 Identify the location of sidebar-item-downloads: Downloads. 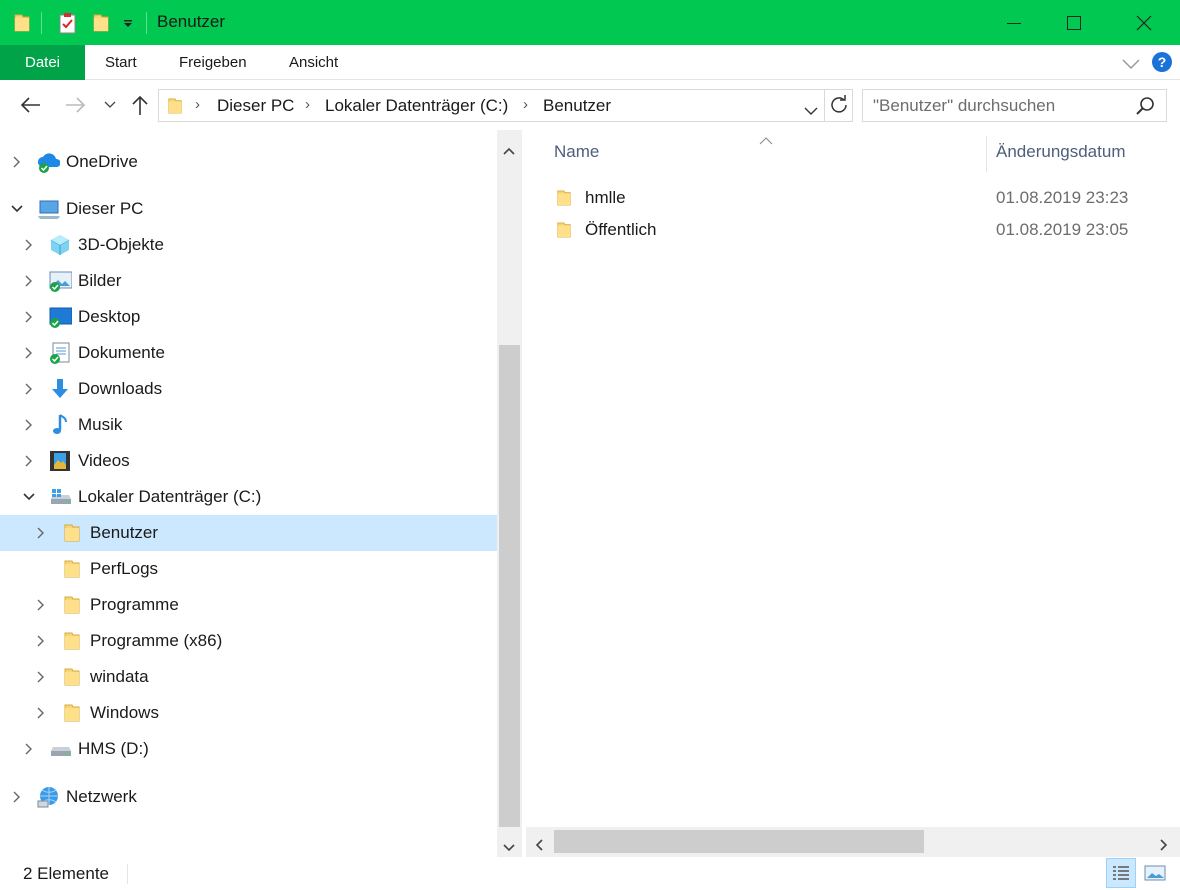
(248, 389).